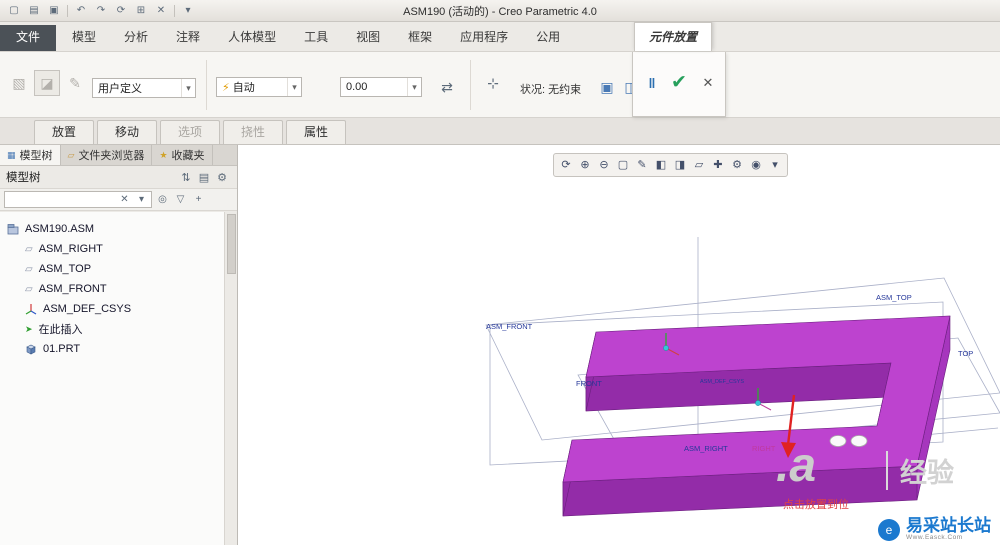 This screenshot has width=1000, height=545. I want to click on flip-constraint-icon: ⇄, so click(447, 87).